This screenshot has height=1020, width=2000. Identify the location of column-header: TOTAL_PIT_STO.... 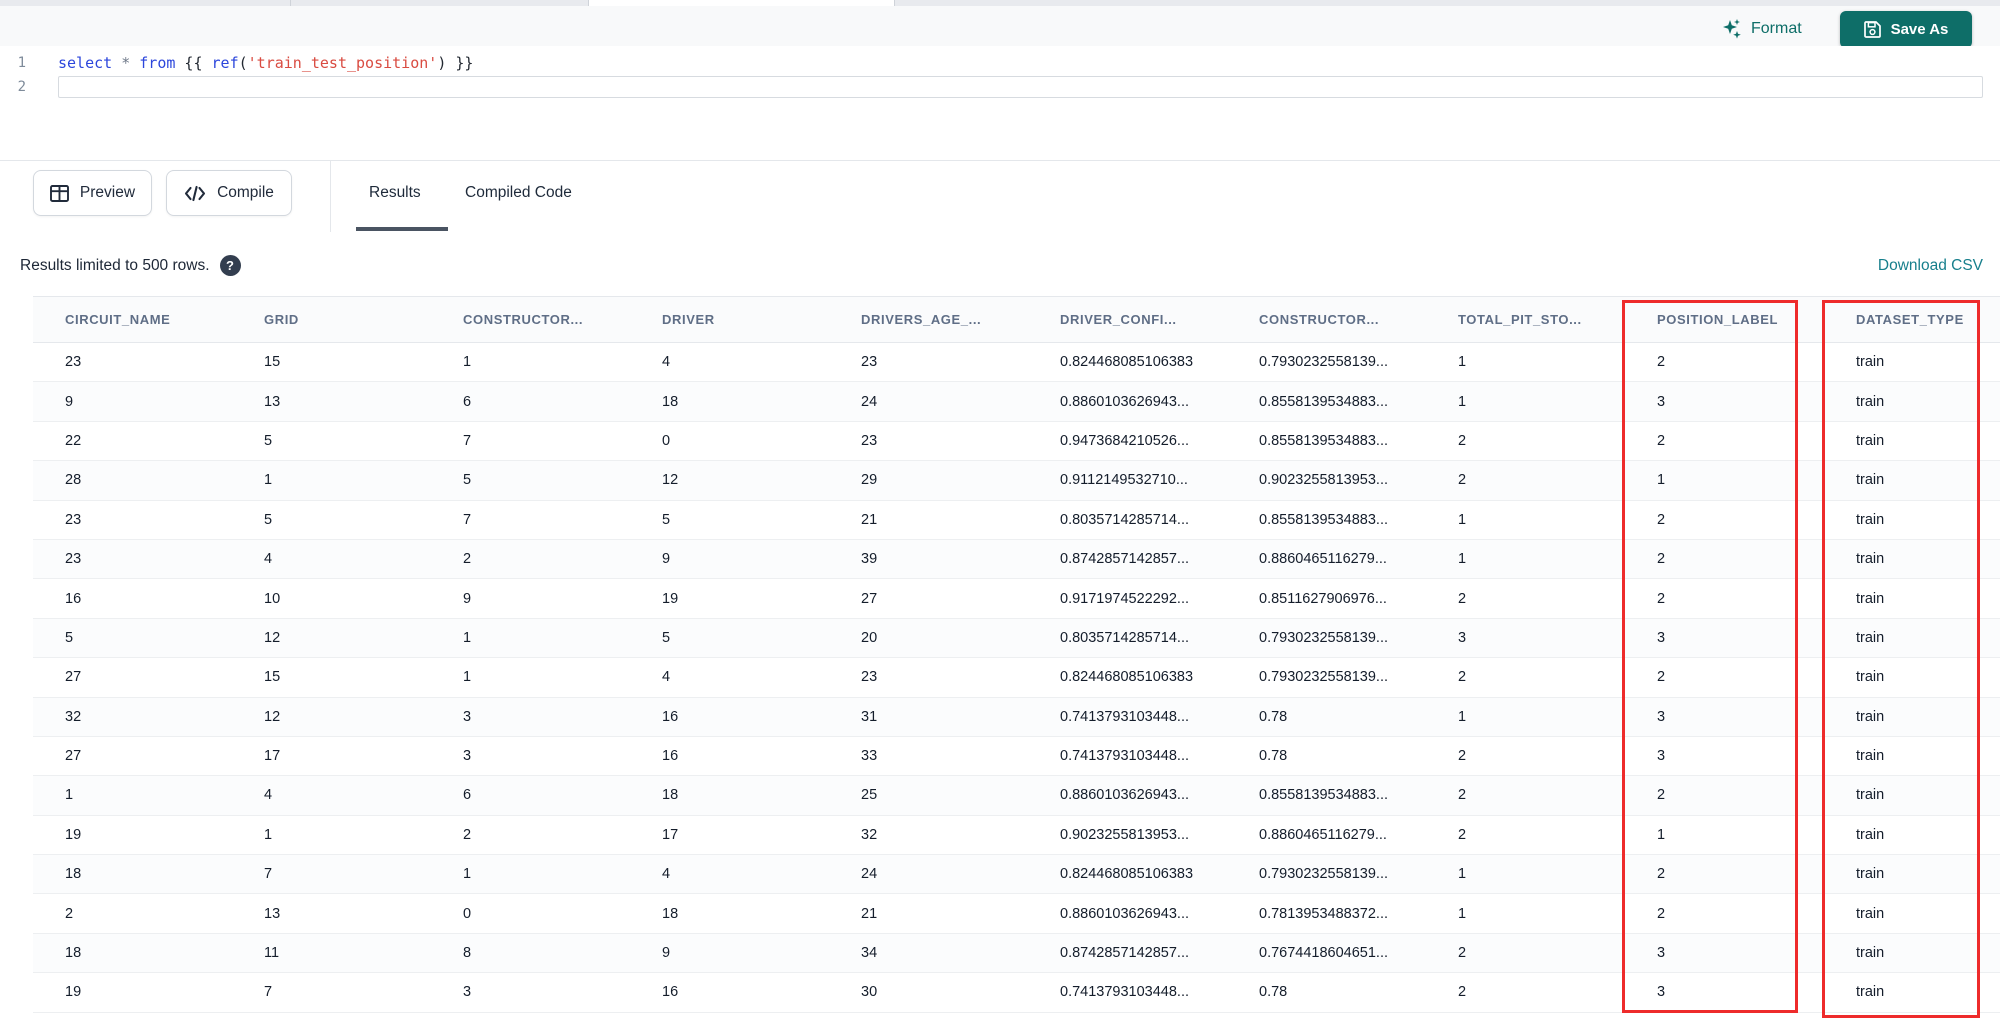
(1520, 319).